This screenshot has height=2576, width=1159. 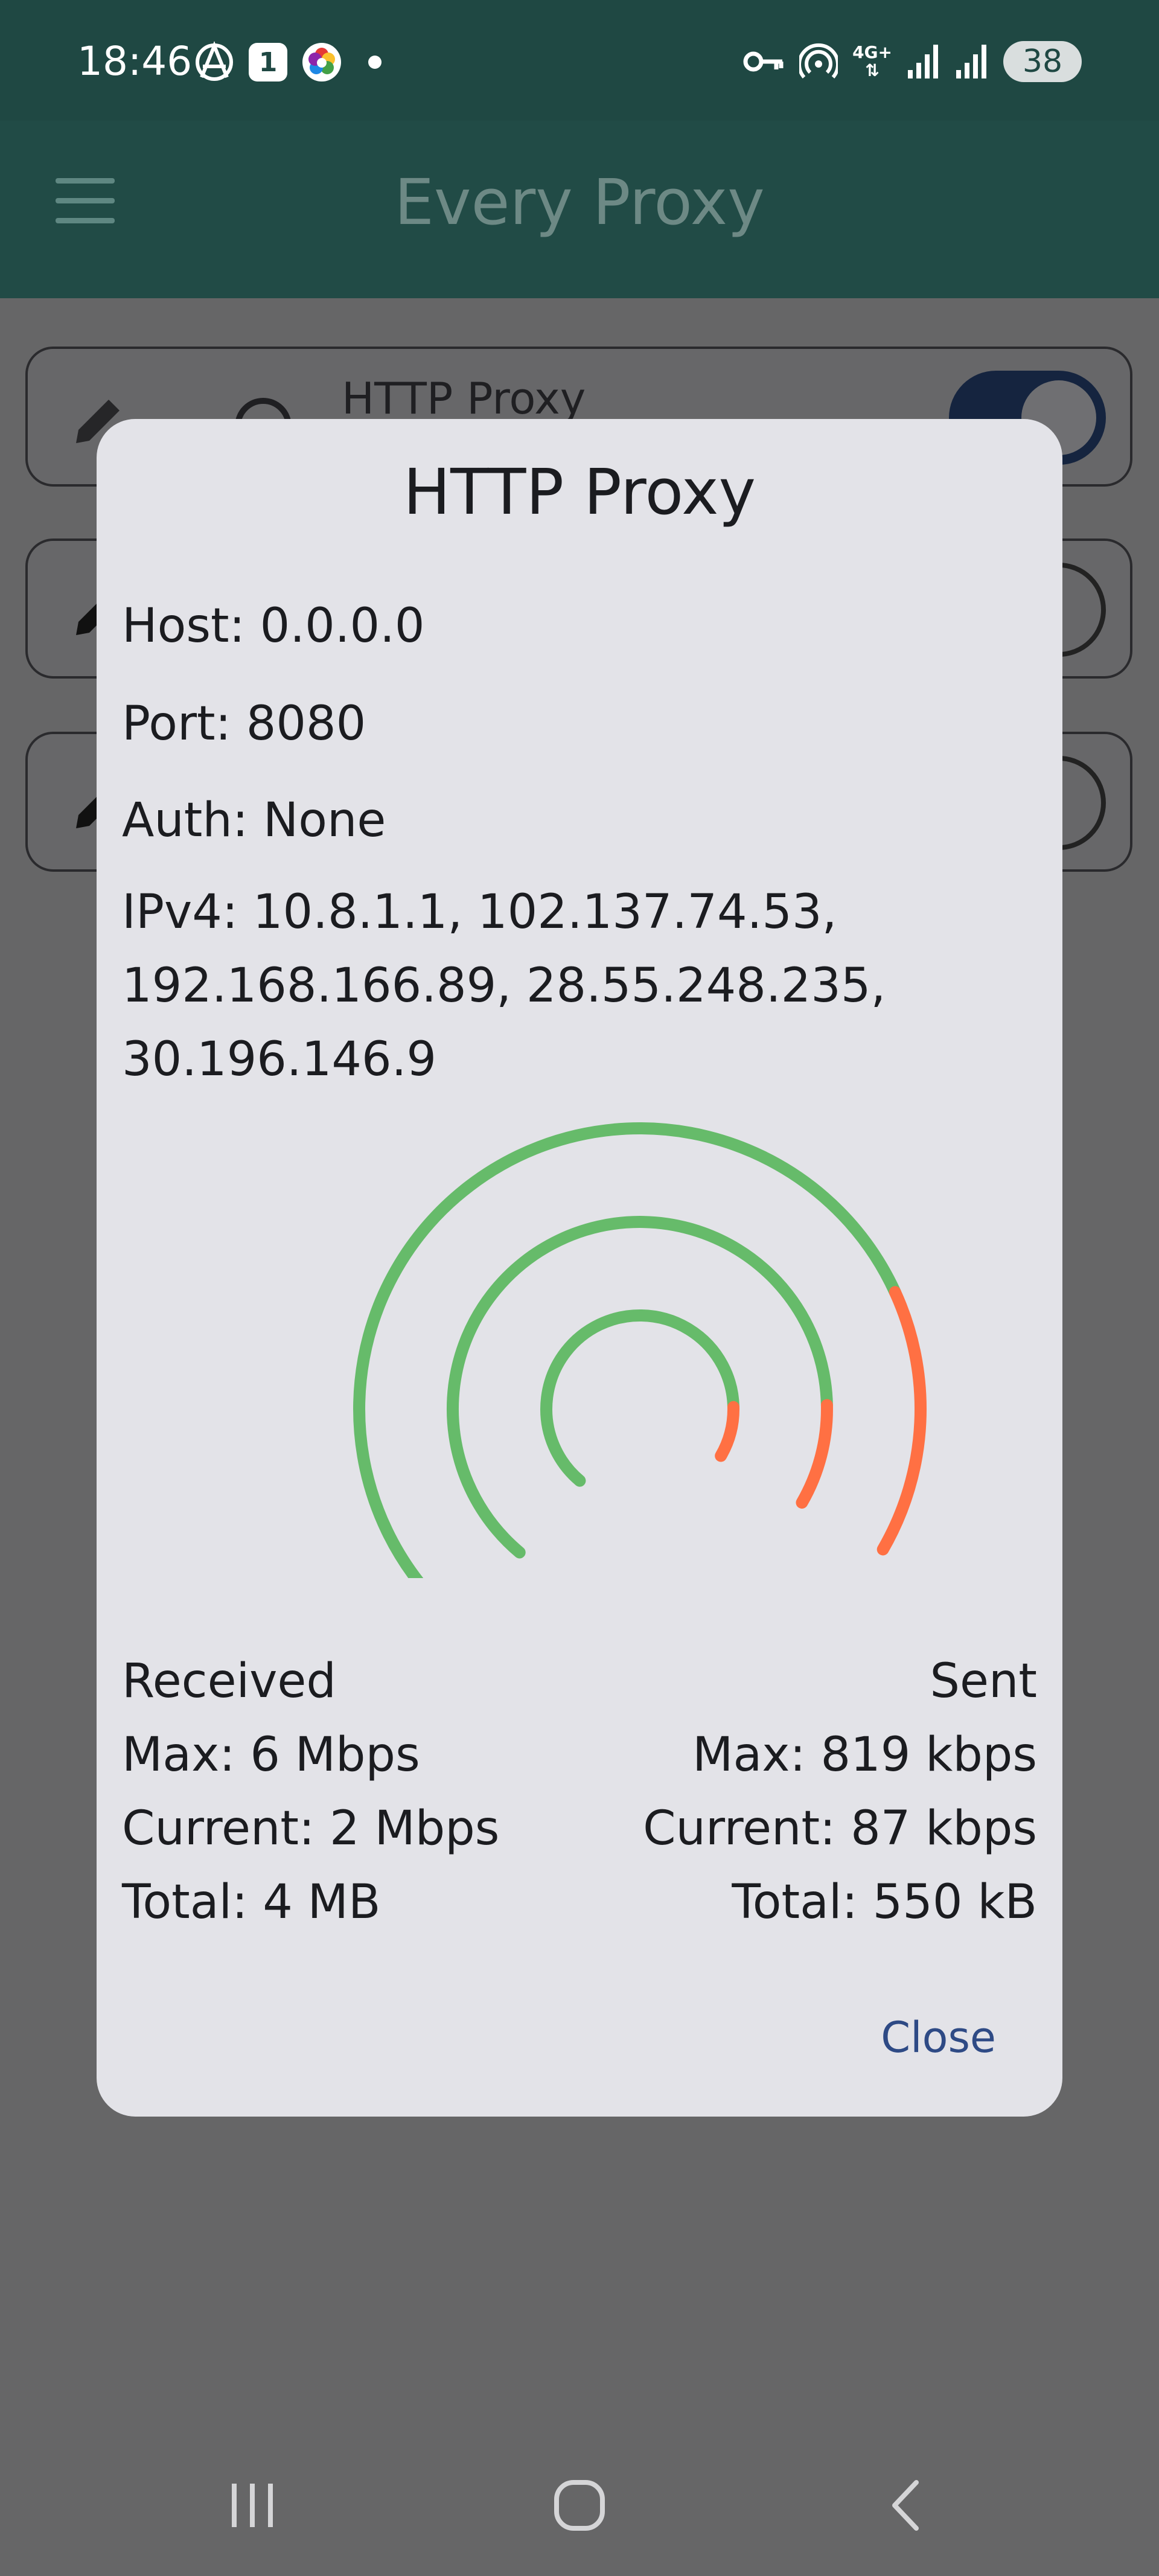 What do you see at coordinates (135, 62) in the screenshot?
I see `status-time: 18:46` at bounding box center [135, 62].